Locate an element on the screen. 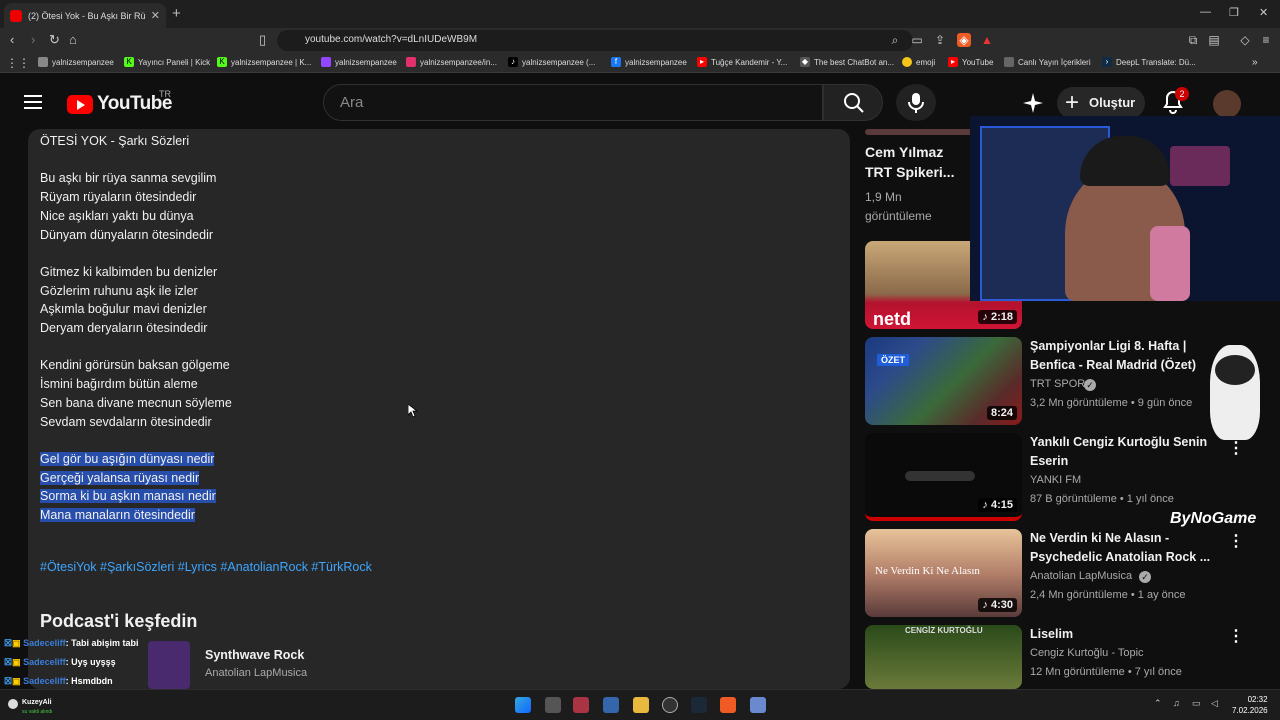 The height and width of the screenshot is (720, 1280). podcast-heading: Podcast'i keşfedin is located at coordinates (119, 621).